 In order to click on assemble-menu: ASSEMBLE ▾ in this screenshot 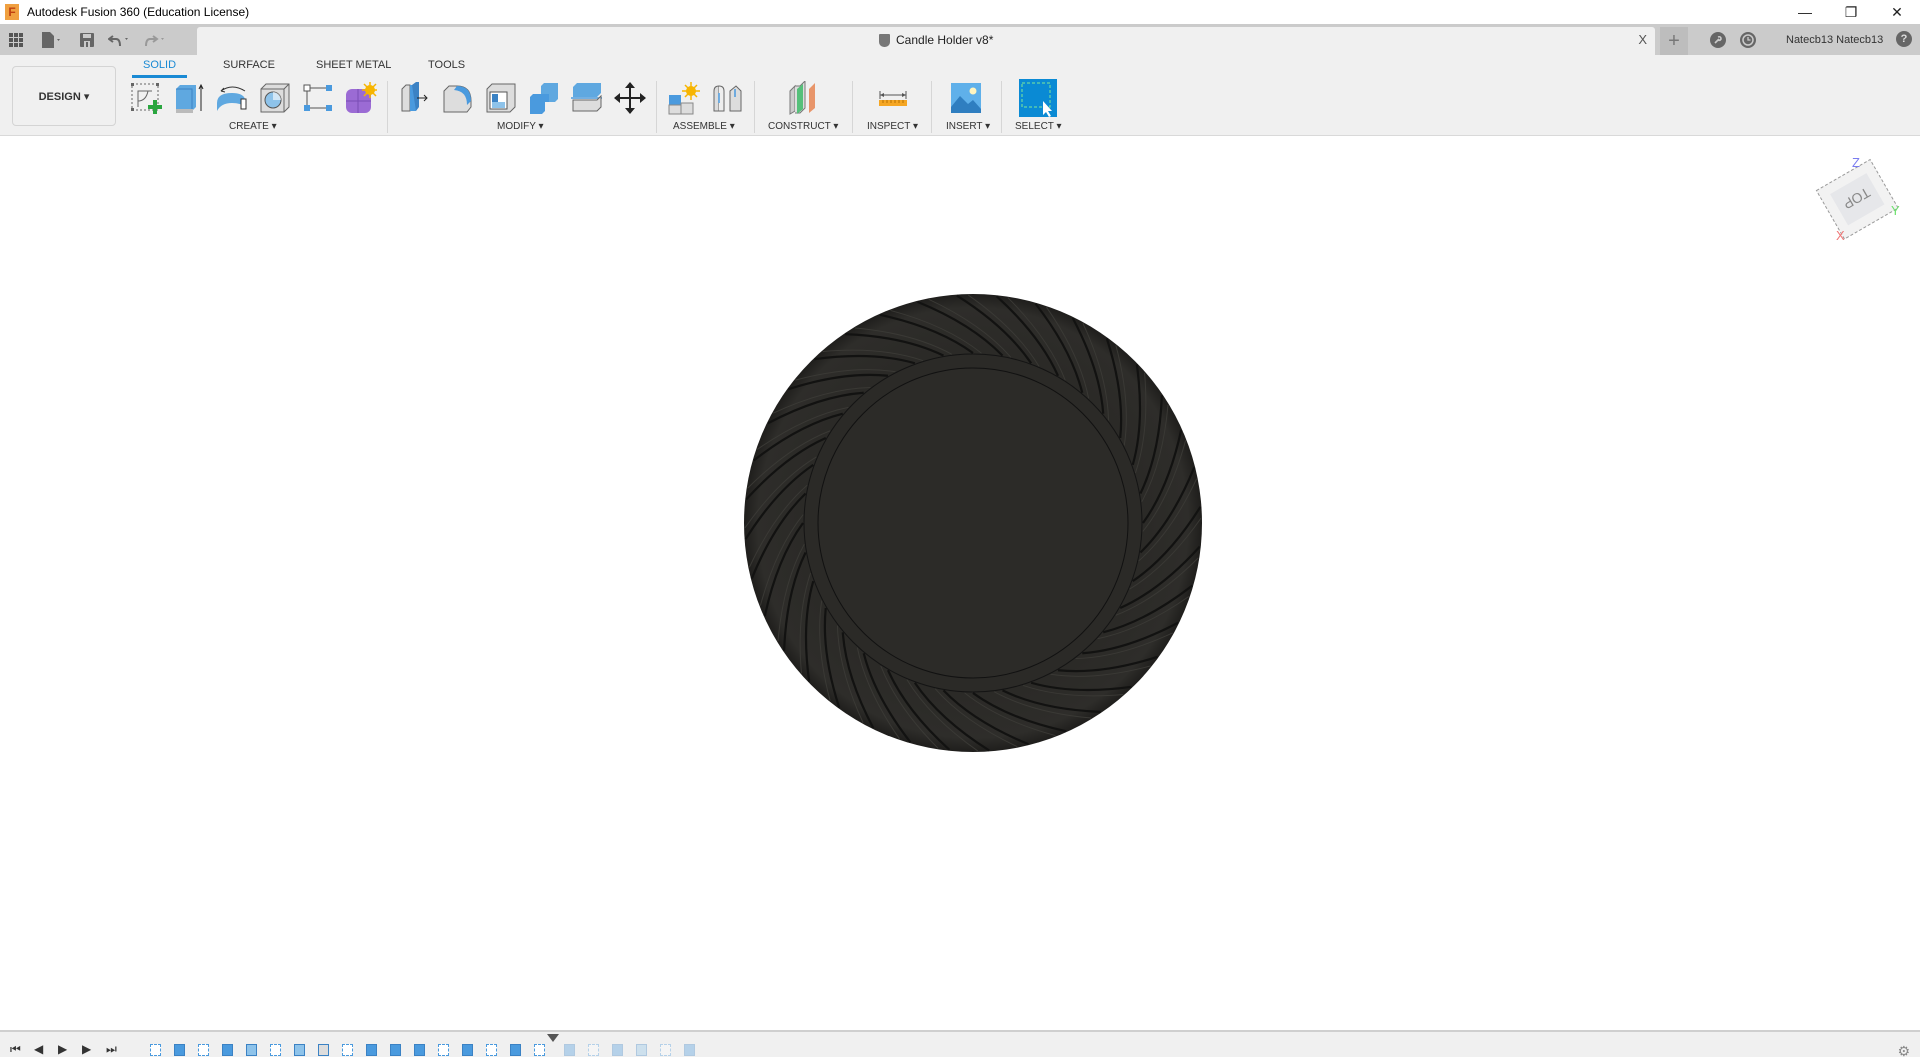, I will do `click(704, 126)`.